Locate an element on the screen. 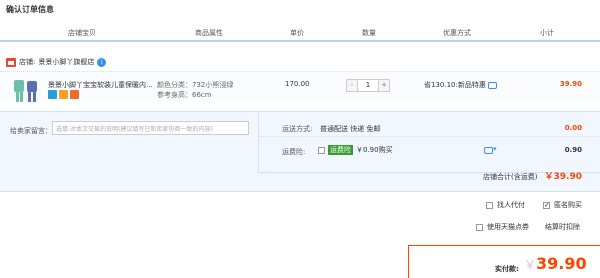  anonymous-option: 匿名购买 is located at coordinates (562, 205).